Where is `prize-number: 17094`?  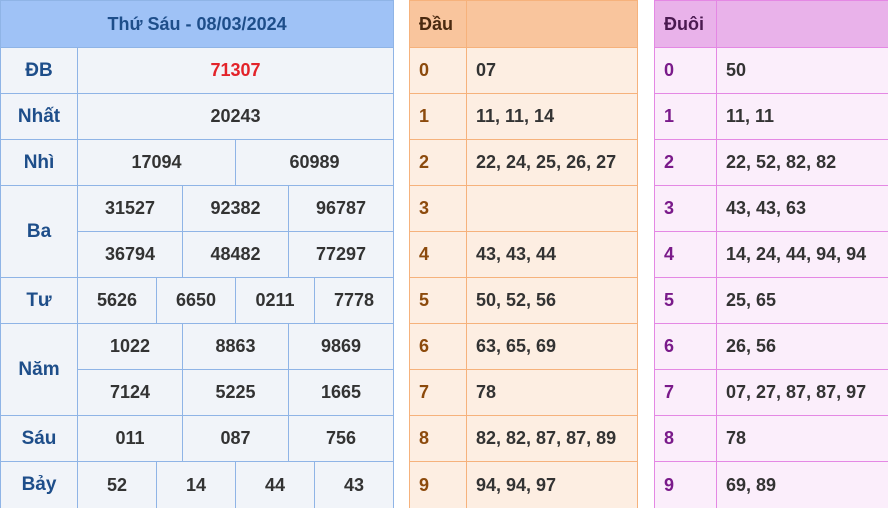
prize-number: 17094 is located at coordinates (156, 162).